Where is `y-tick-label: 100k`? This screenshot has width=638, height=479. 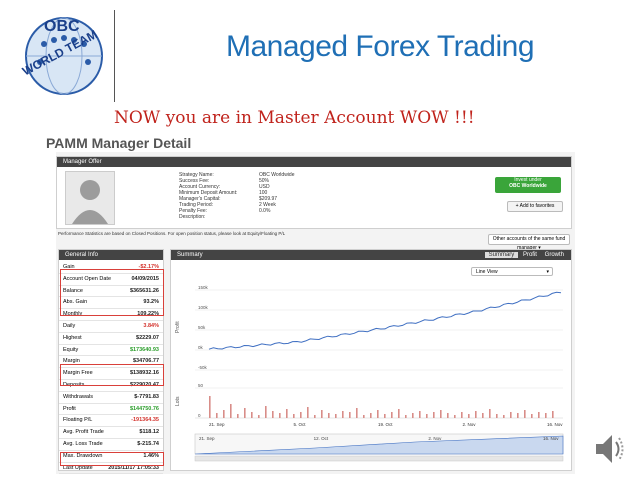 y-tick-label: 100k is located at coordinates (203, 307).